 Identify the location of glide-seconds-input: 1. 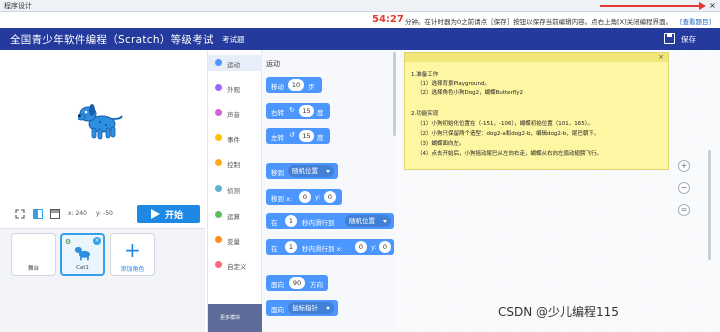
(291, 221).